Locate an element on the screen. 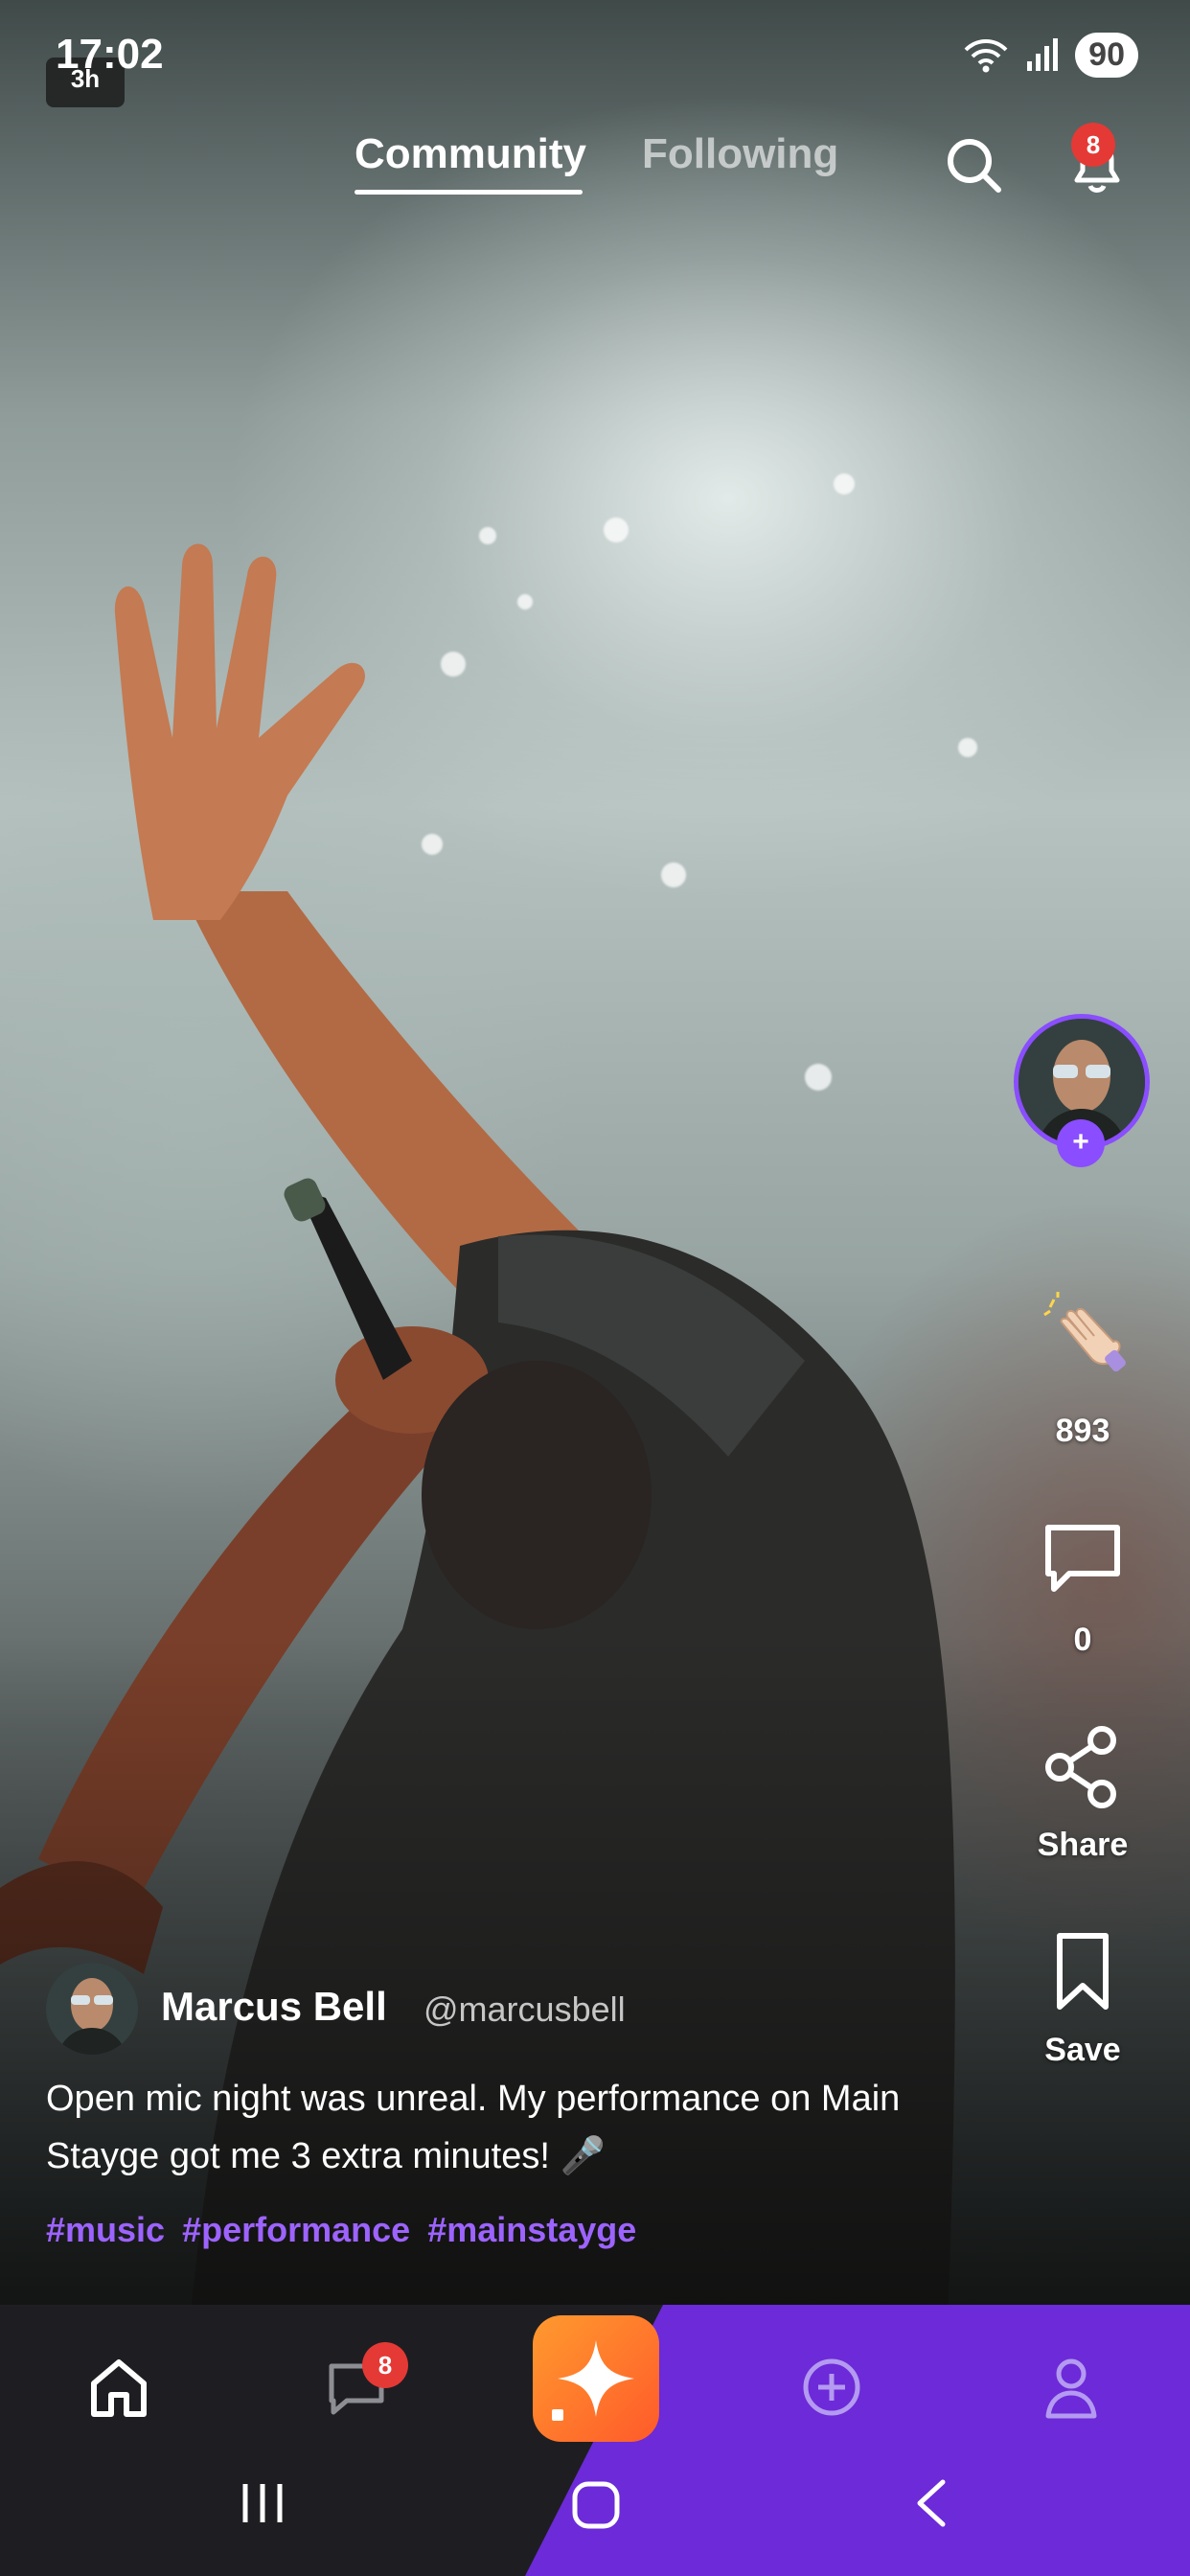 Image resolution: width=1190 pixels, height=2576 pixels. hashtag: #music is located at coordinates (105, 2230).